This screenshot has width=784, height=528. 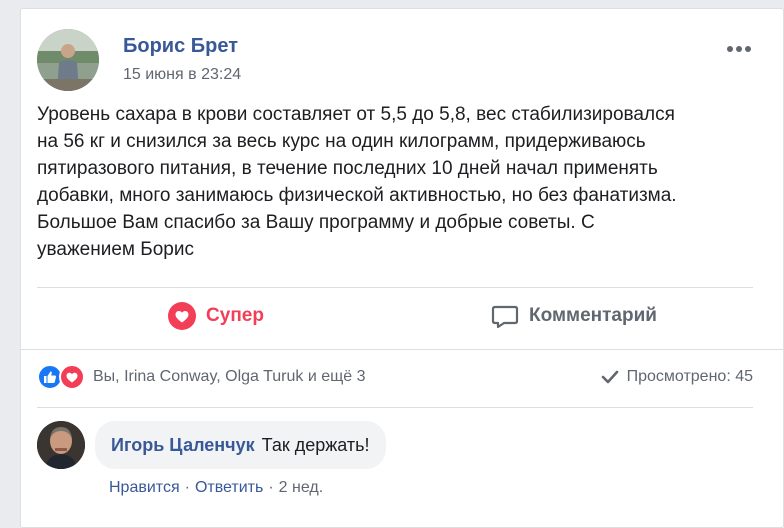 What do you see at coordinates (315, 444) in the screenshot?
I see `comment-text: Так держать!` at bounding box center [315, 444].